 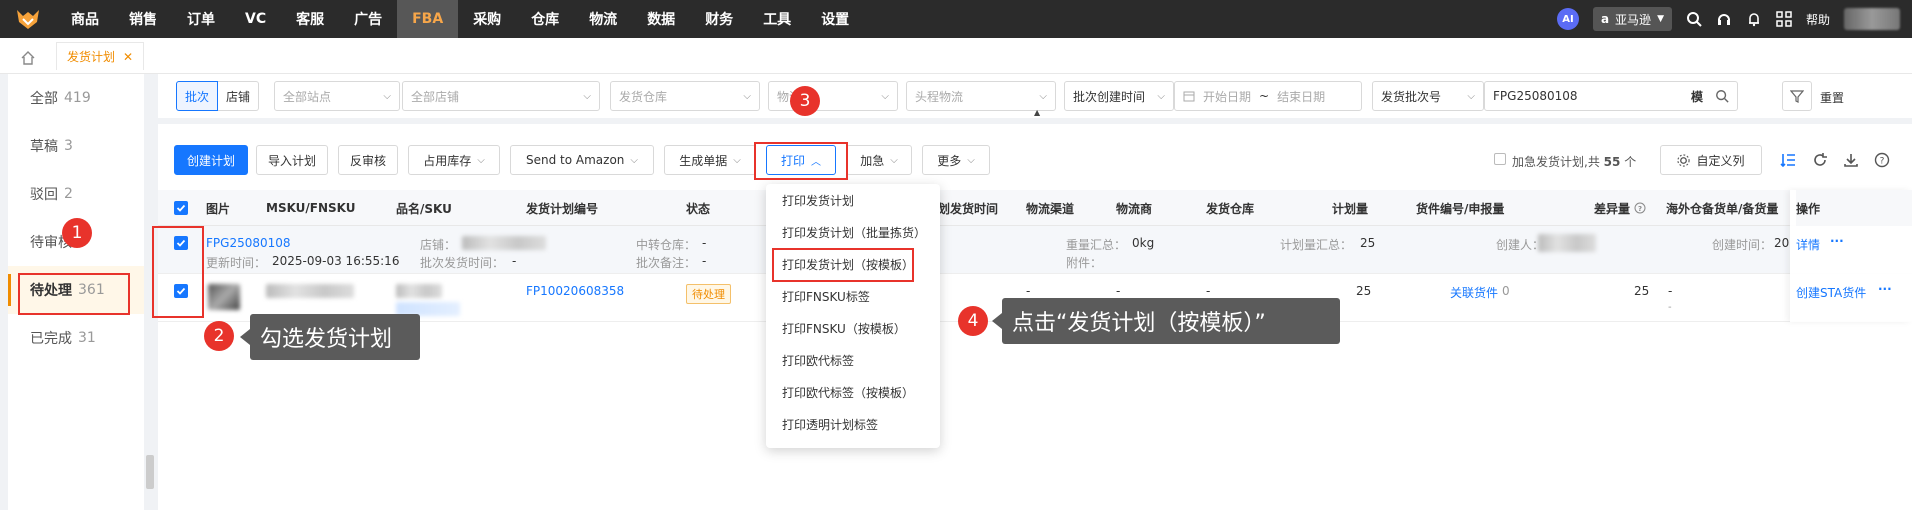 What do you see at coordinates (1118, 291) in the screenshot?
I see `carrier-value: -` at bounding box center [1118, 291].